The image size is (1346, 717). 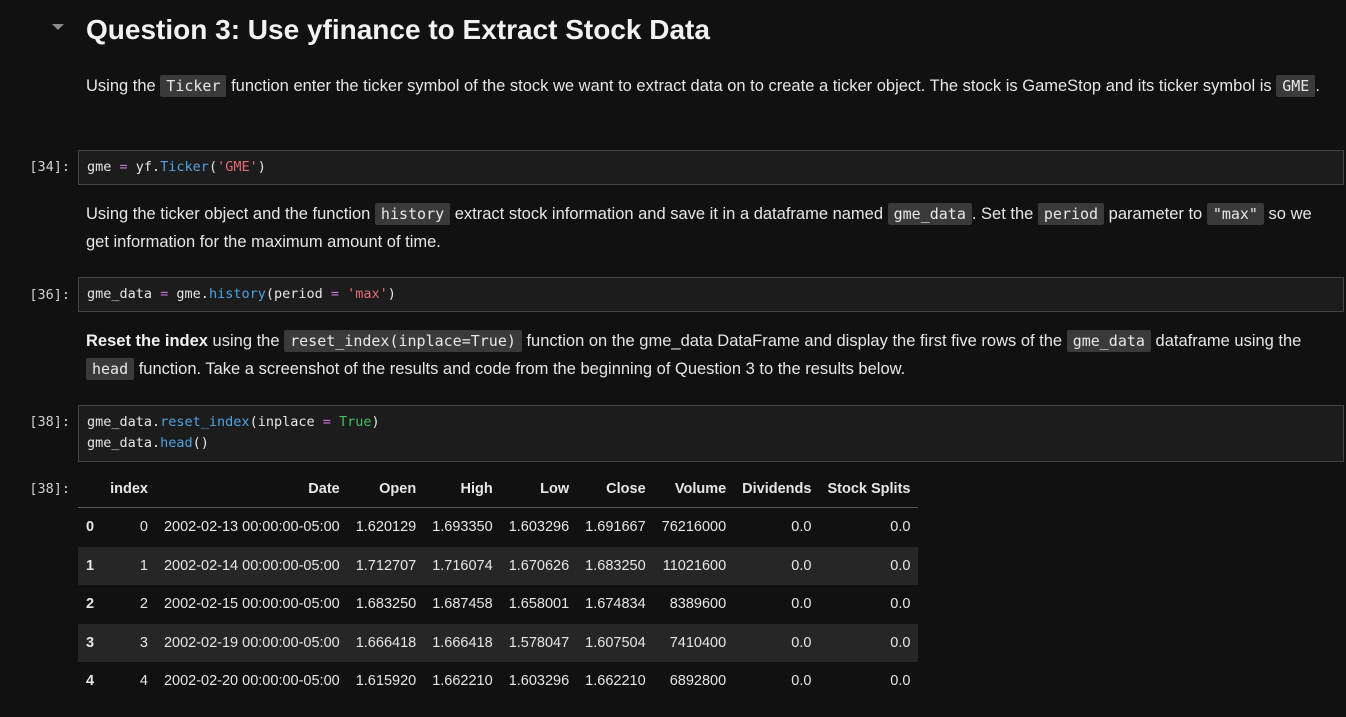 I want to click on table-header-open: Open, so click(x=386, y=489).